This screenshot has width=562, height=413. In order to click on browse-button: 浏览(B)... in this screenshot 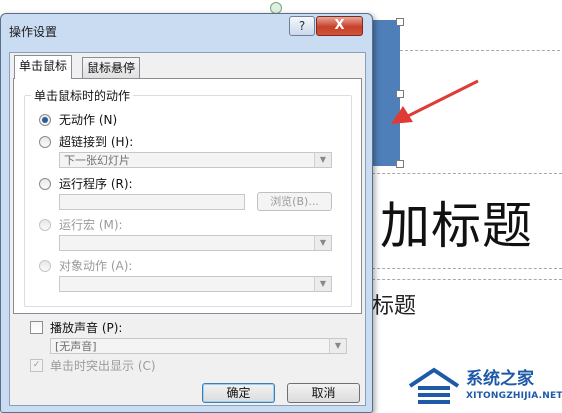, I will do `click(294, 201)`.